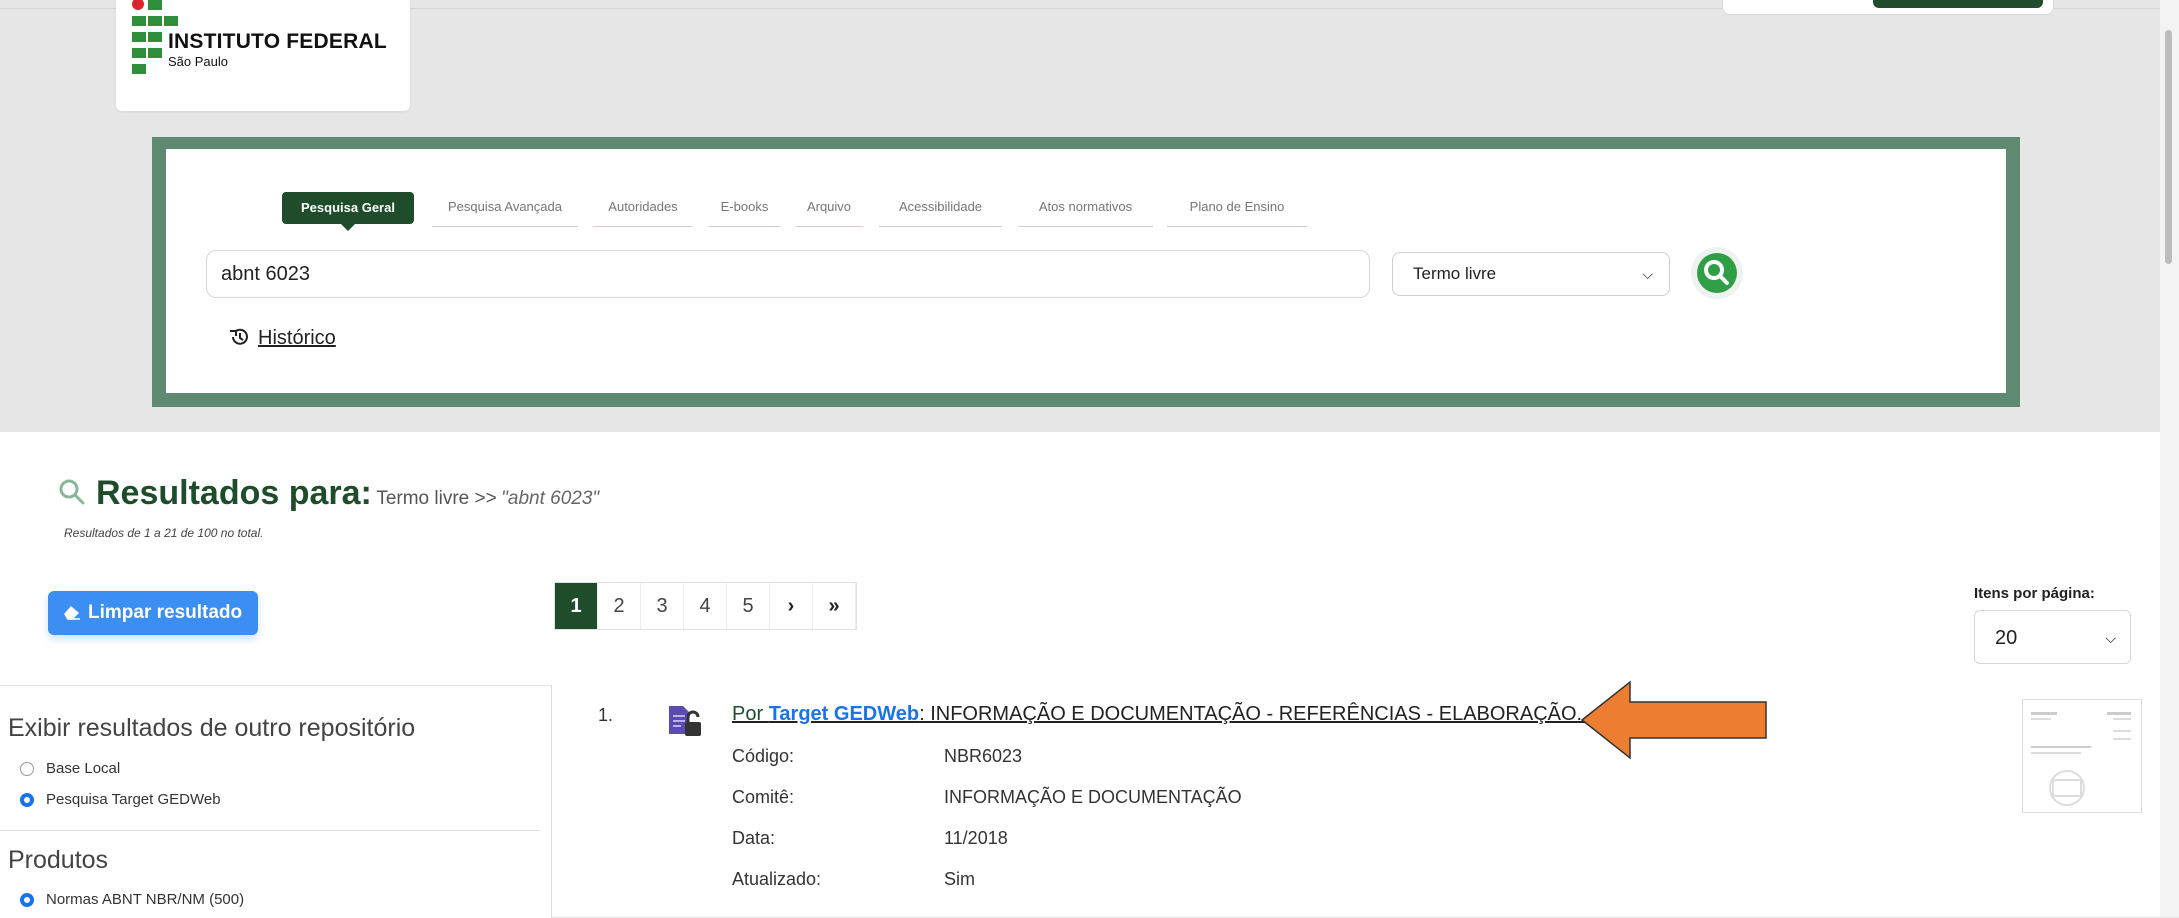  What do you see at coordinates (270, 830) in the screenshot?
I see `sidebar-divider` at bounding box center [270, 830].